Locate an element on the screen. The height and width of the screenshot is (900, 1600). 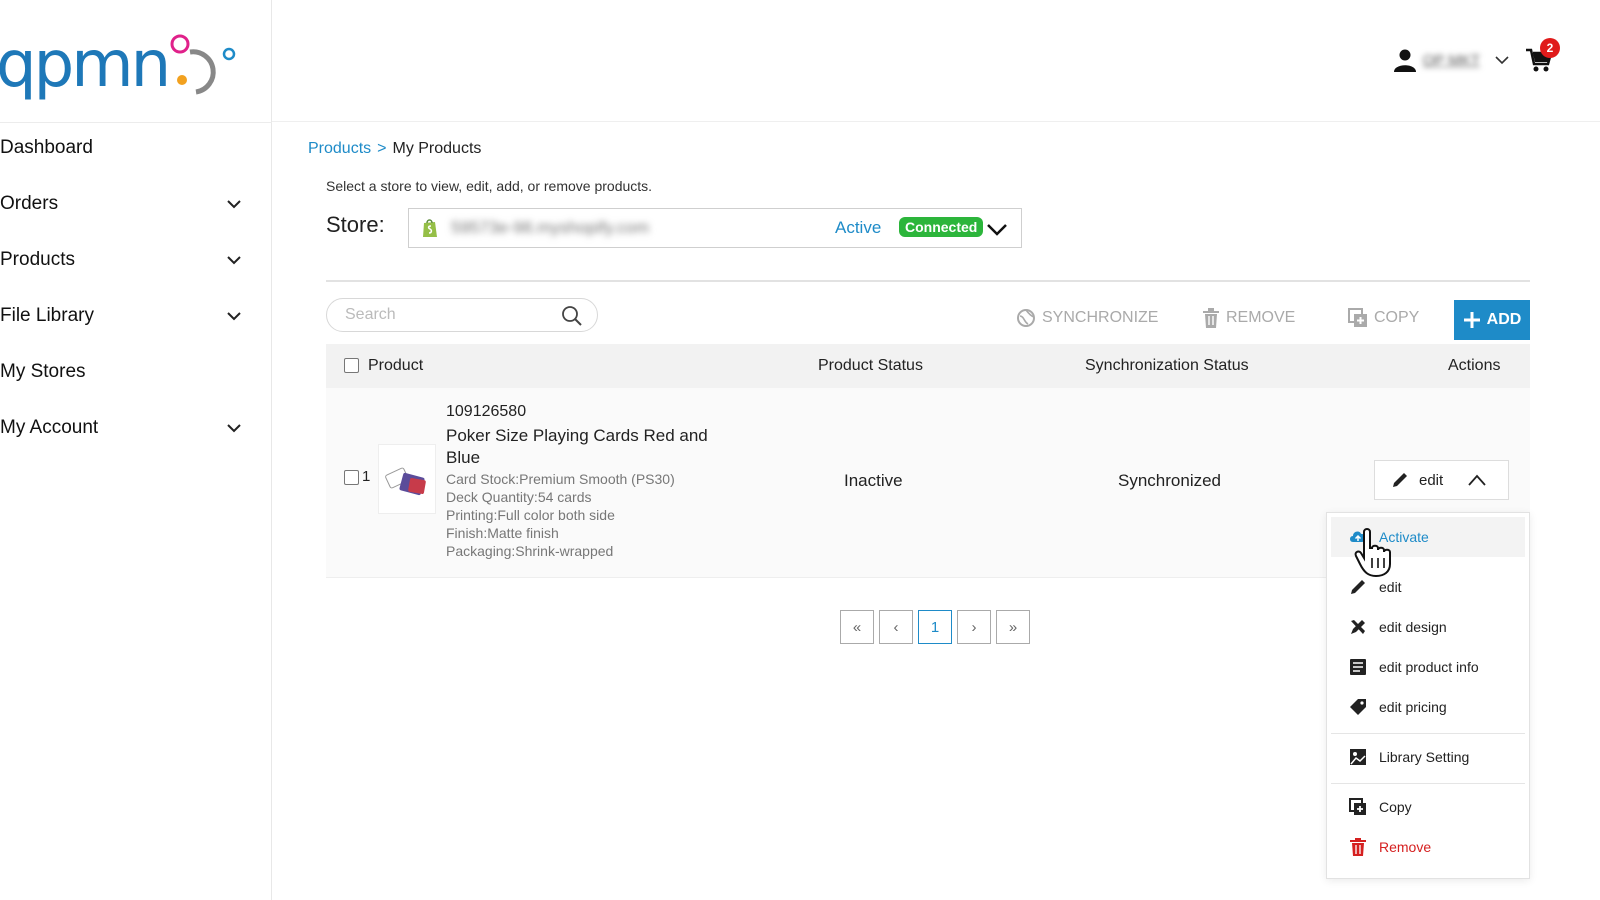
row-actions-button: edit is located at coordinates (1441, 480).